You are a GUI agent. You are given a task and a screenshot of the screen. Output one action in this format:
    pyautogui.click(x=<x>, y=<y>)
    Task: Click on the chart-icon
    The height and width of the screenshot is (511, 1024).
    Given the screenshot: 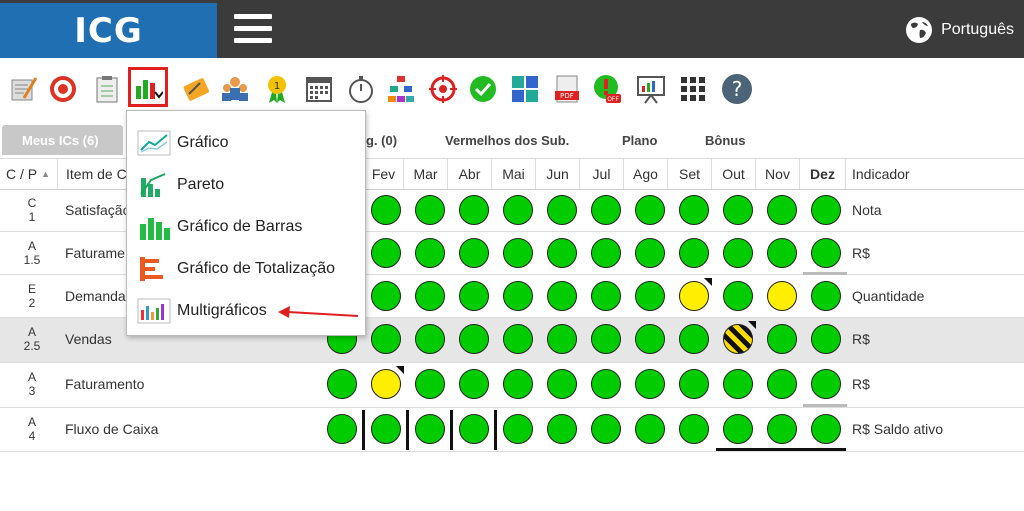 What is the action you would take?
    pyautogui.click(x=148, y=87)
    